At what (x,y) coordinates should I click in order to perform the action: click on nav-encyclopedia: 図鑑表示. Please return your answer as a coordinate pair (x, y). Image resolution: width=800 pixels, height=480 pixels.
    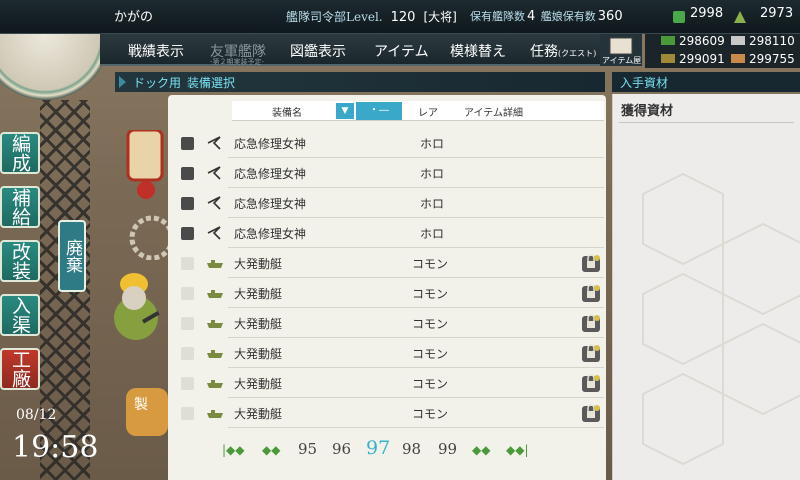
    Looking at the image, I should click on (318, 51).